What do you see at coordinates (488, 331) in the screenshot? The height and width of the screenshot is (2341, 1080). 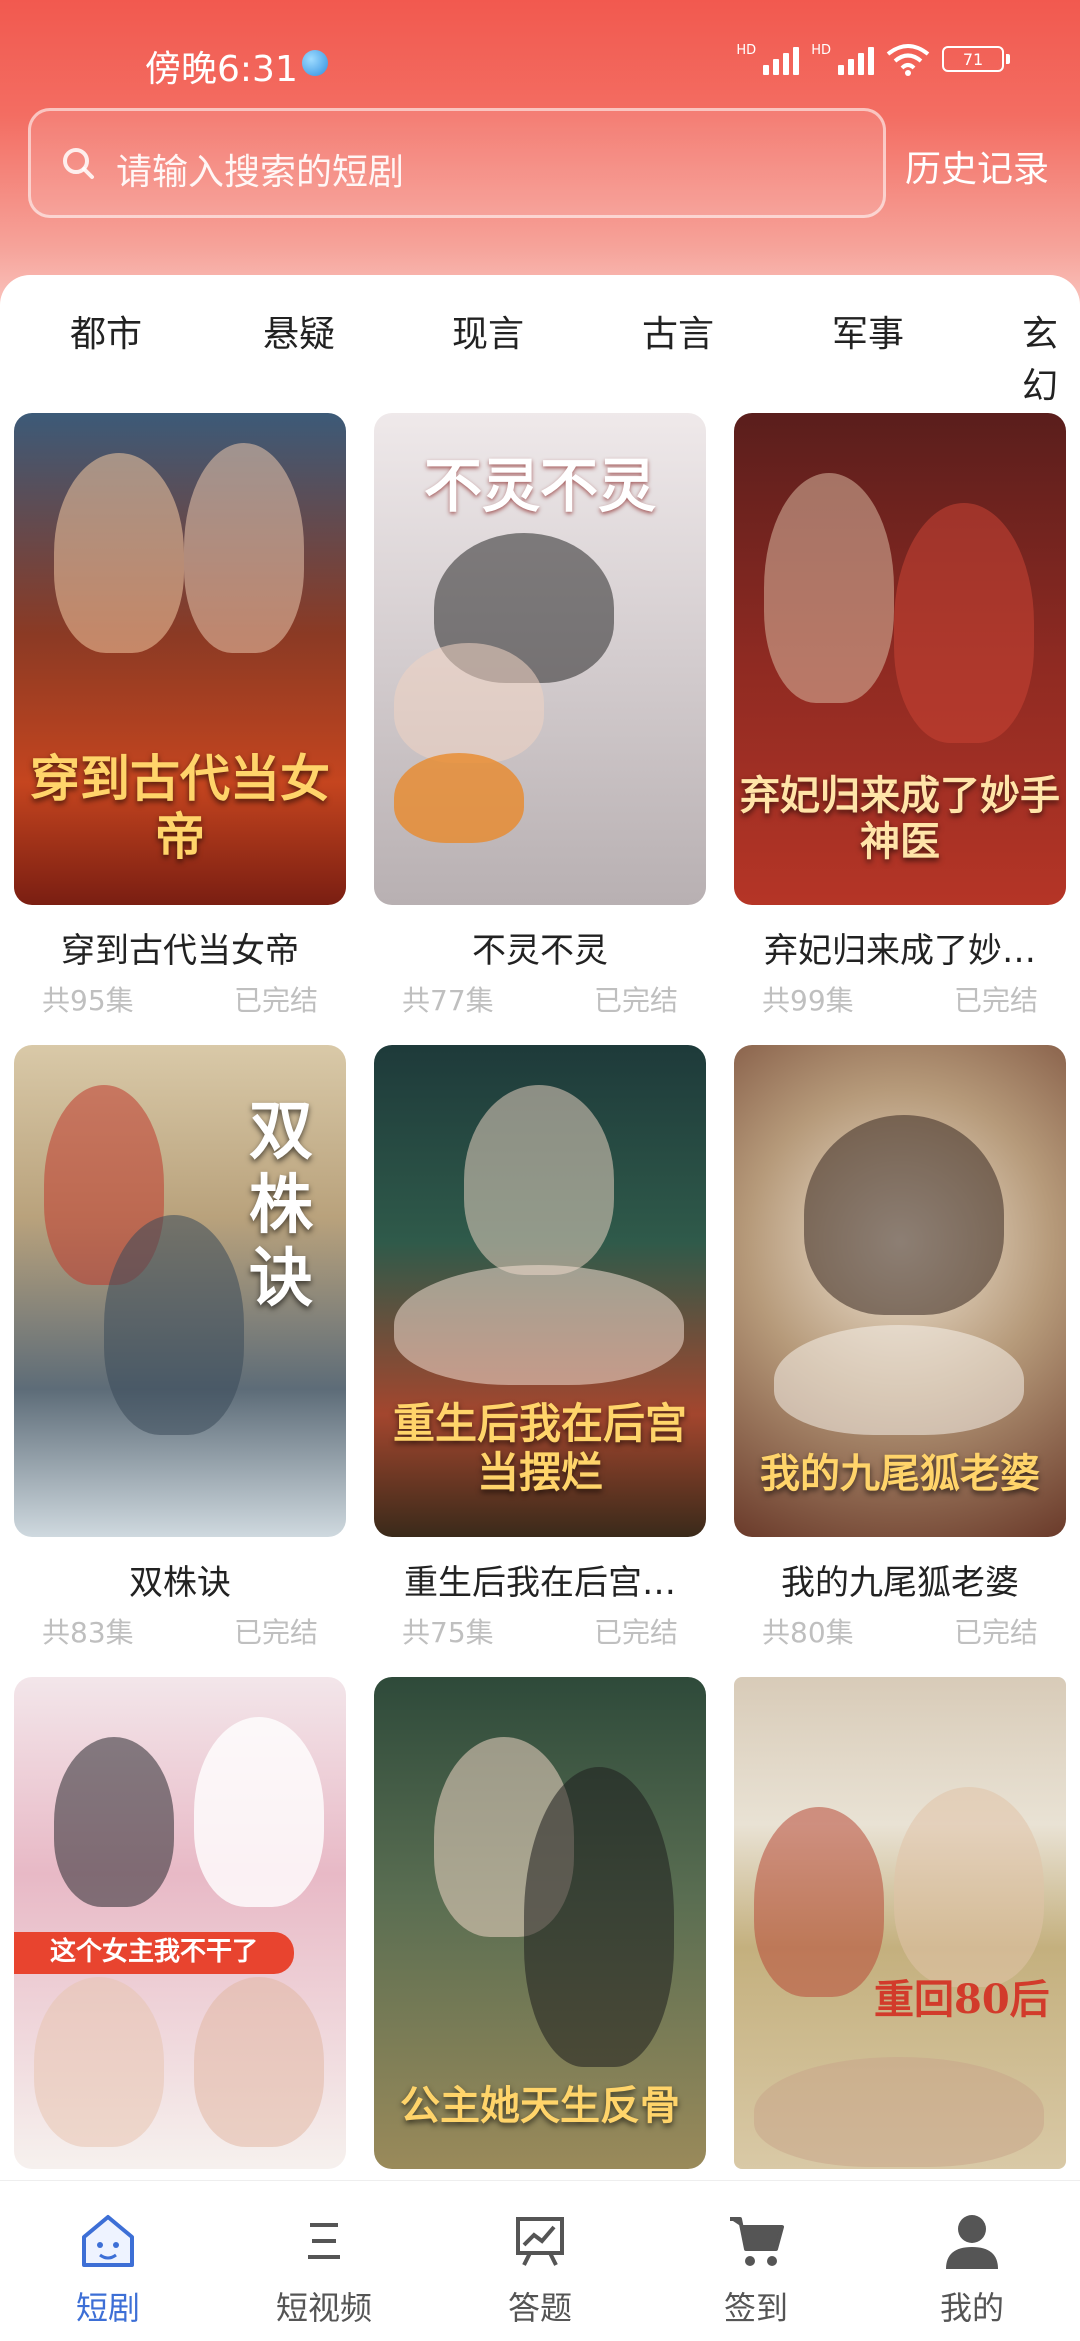 I see `tab-xianyan: 现言` at bounding box center [488, 331].